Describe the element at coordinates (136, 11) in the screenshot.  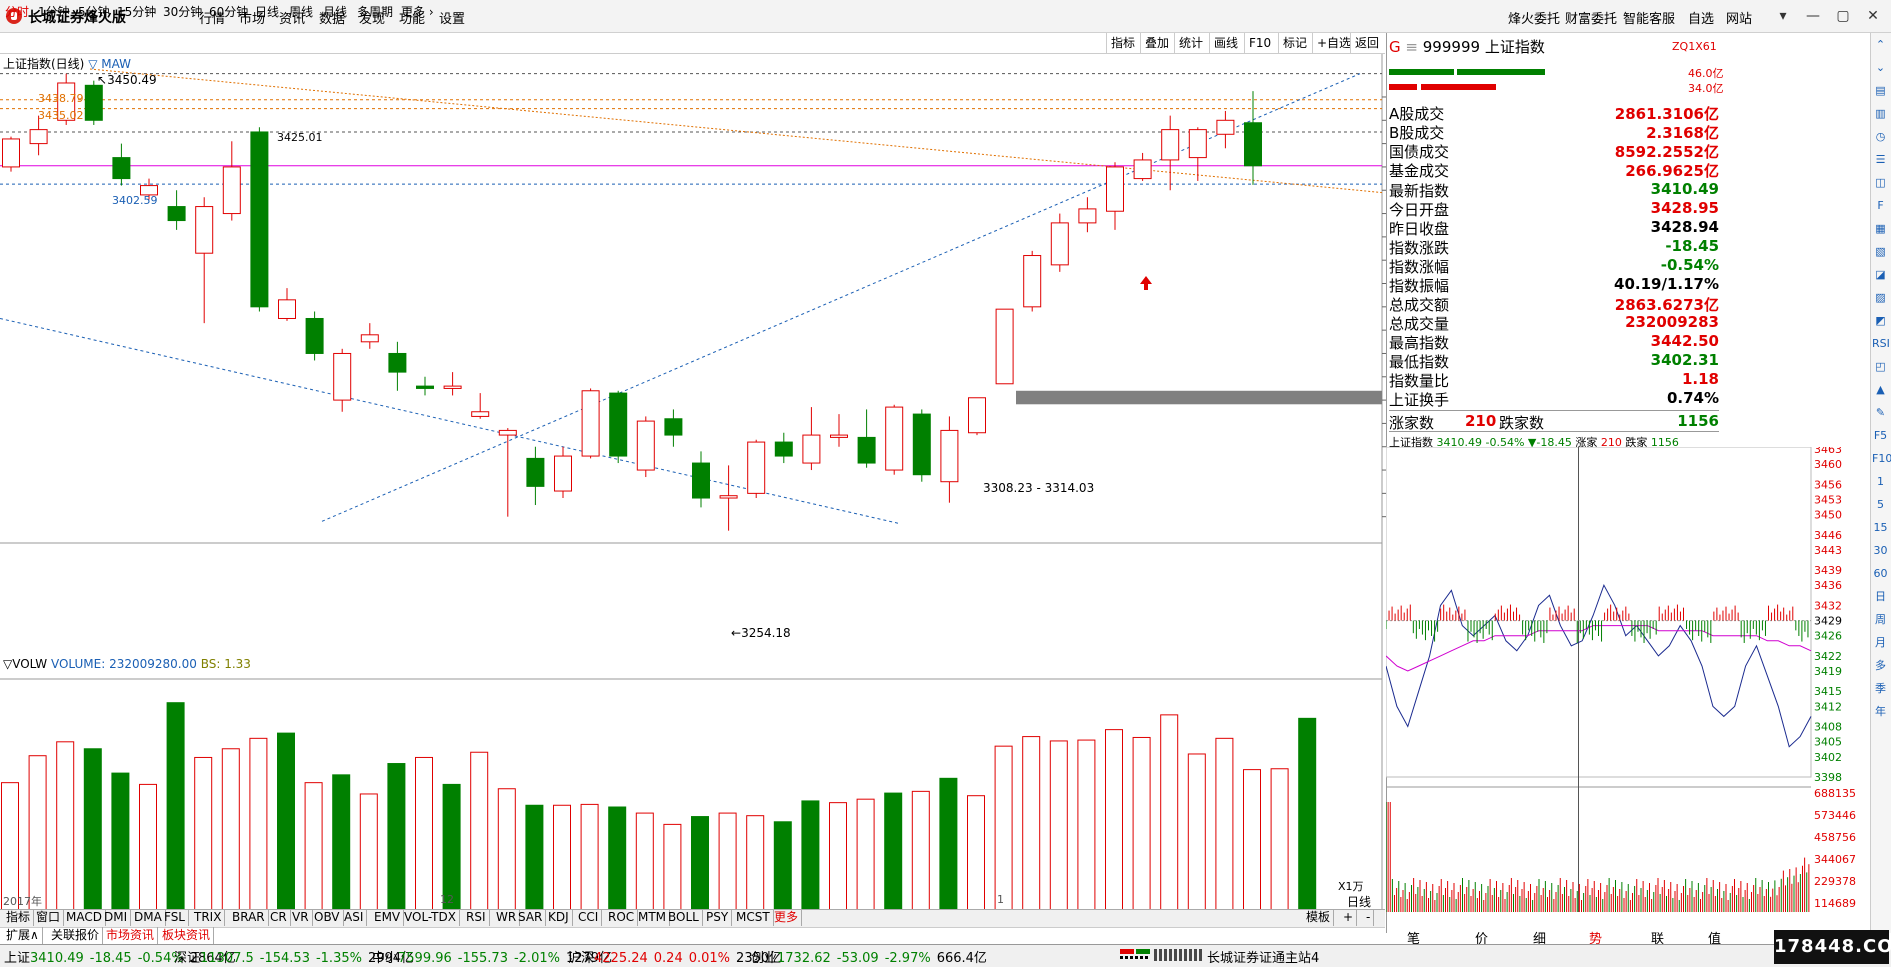
I see `period-15min: 15分钟` at that location.